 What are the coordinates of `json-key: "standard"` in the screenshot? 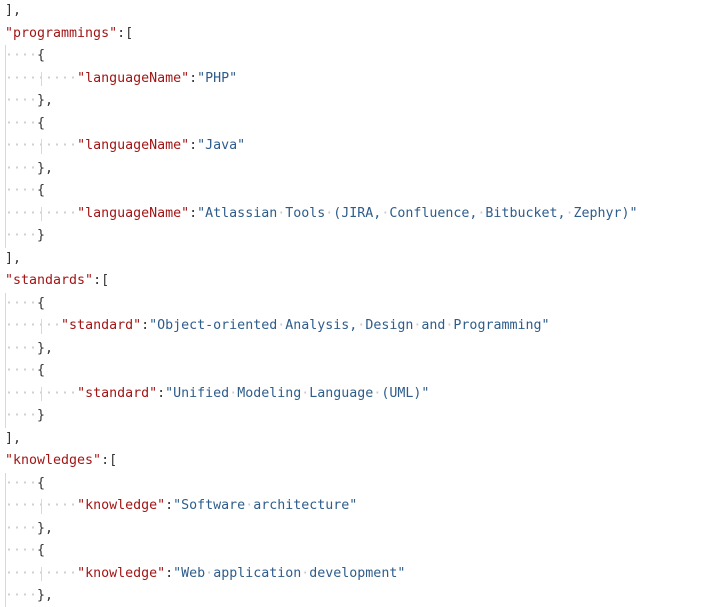 It's located at (101, 325).